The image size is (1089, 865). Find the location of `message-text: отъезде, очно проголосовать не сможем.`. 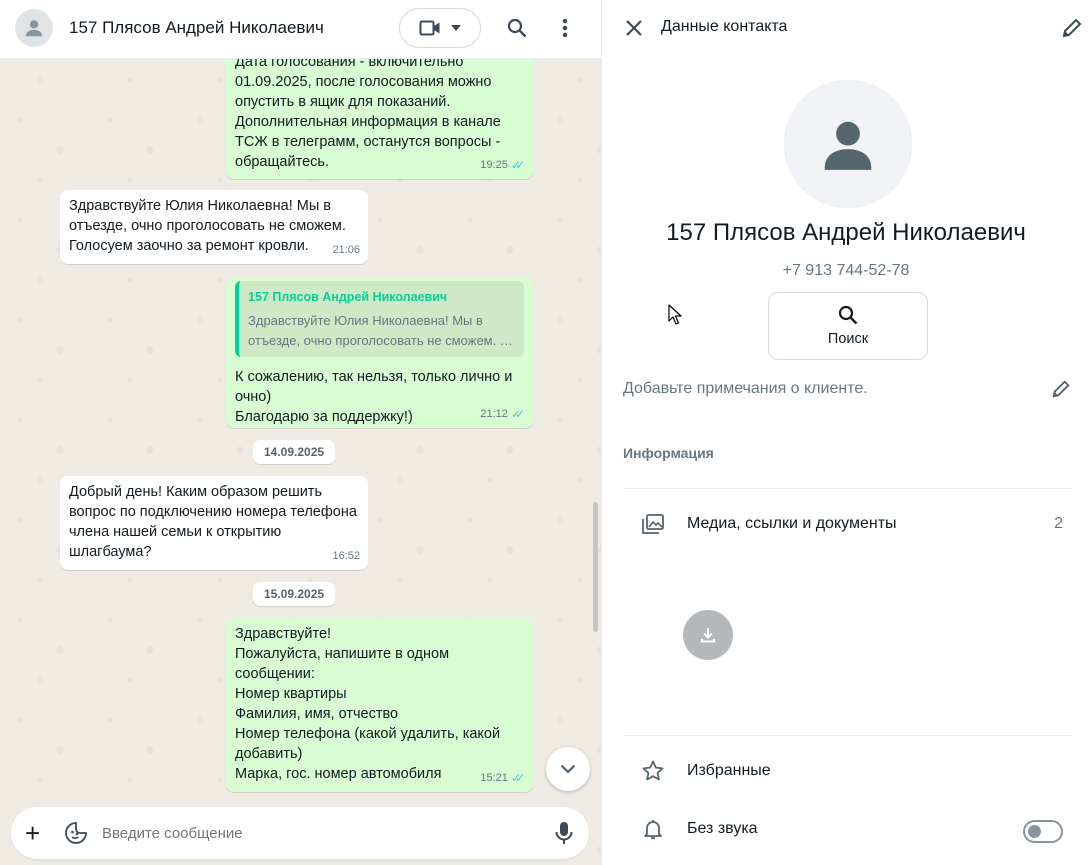

message-text: отъезде, очно проголосовать не сможем. is located at coordinates (207, 226).